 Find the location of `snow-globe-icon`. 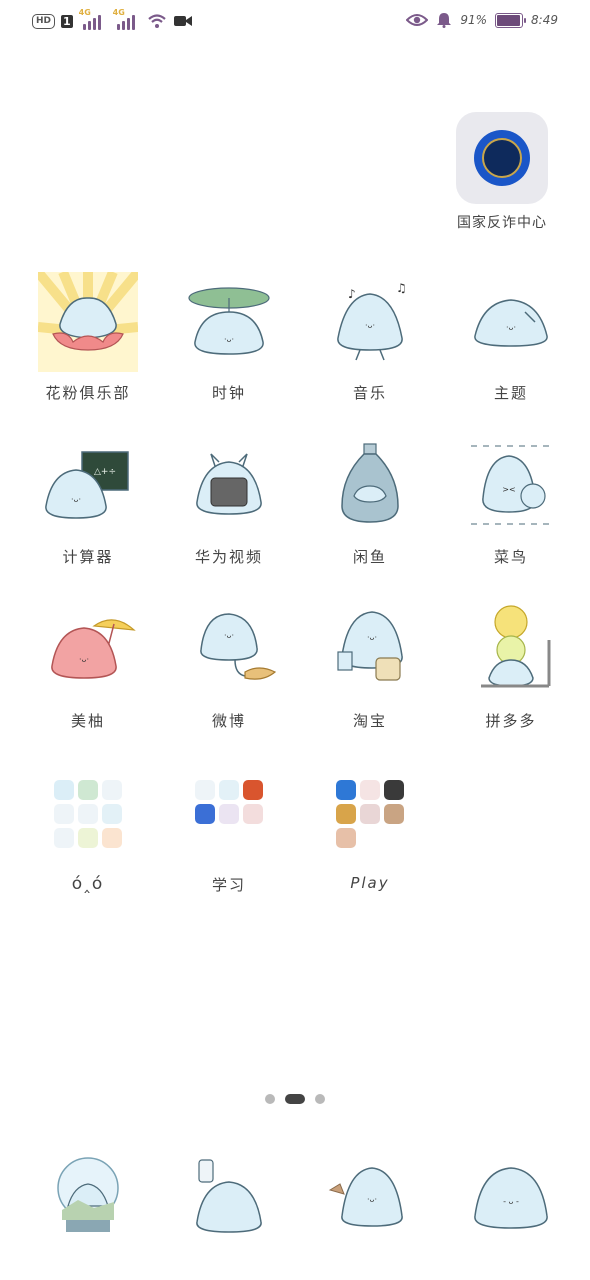

snow-globe-icon is located at coordinates (88, 1194).